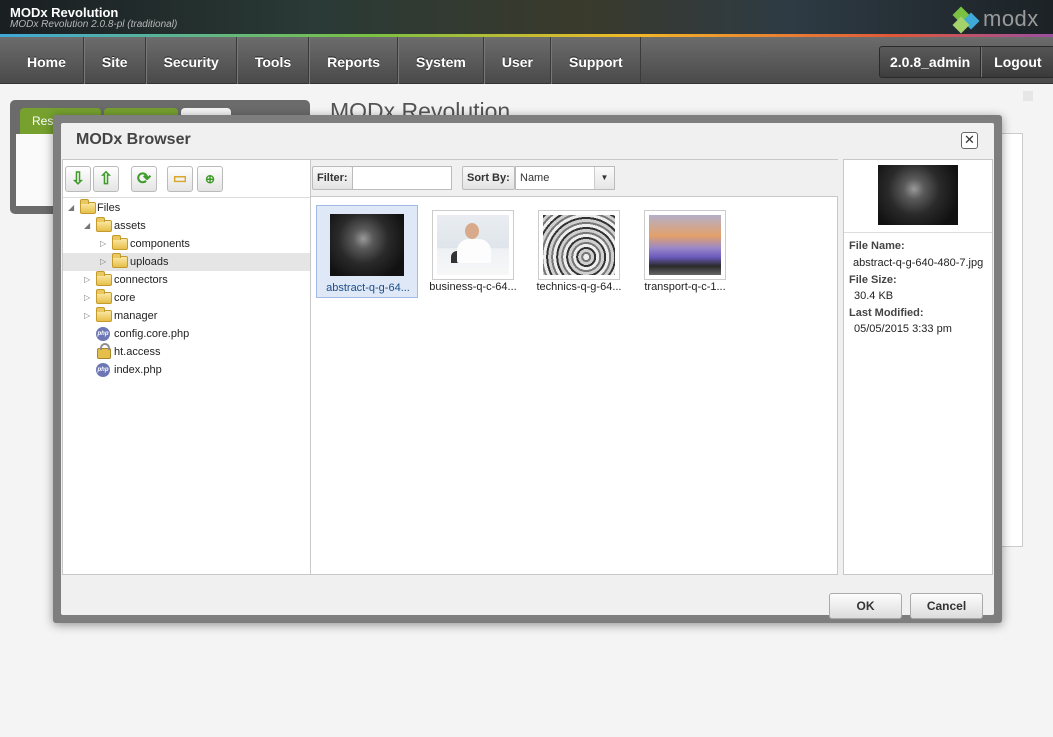  Describe the element at coordinates (332, 178) in the screenshot. I see `filter-label: Filter:` at that location.